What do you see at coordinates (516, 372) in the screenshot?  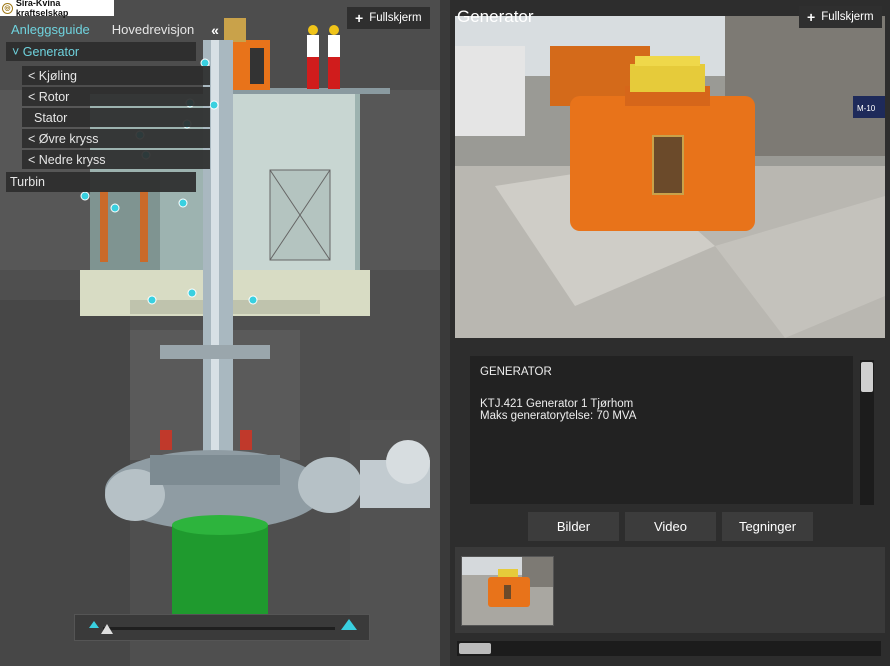 I see `info-heading: GENERATOR` at bounding box center [516, 372].